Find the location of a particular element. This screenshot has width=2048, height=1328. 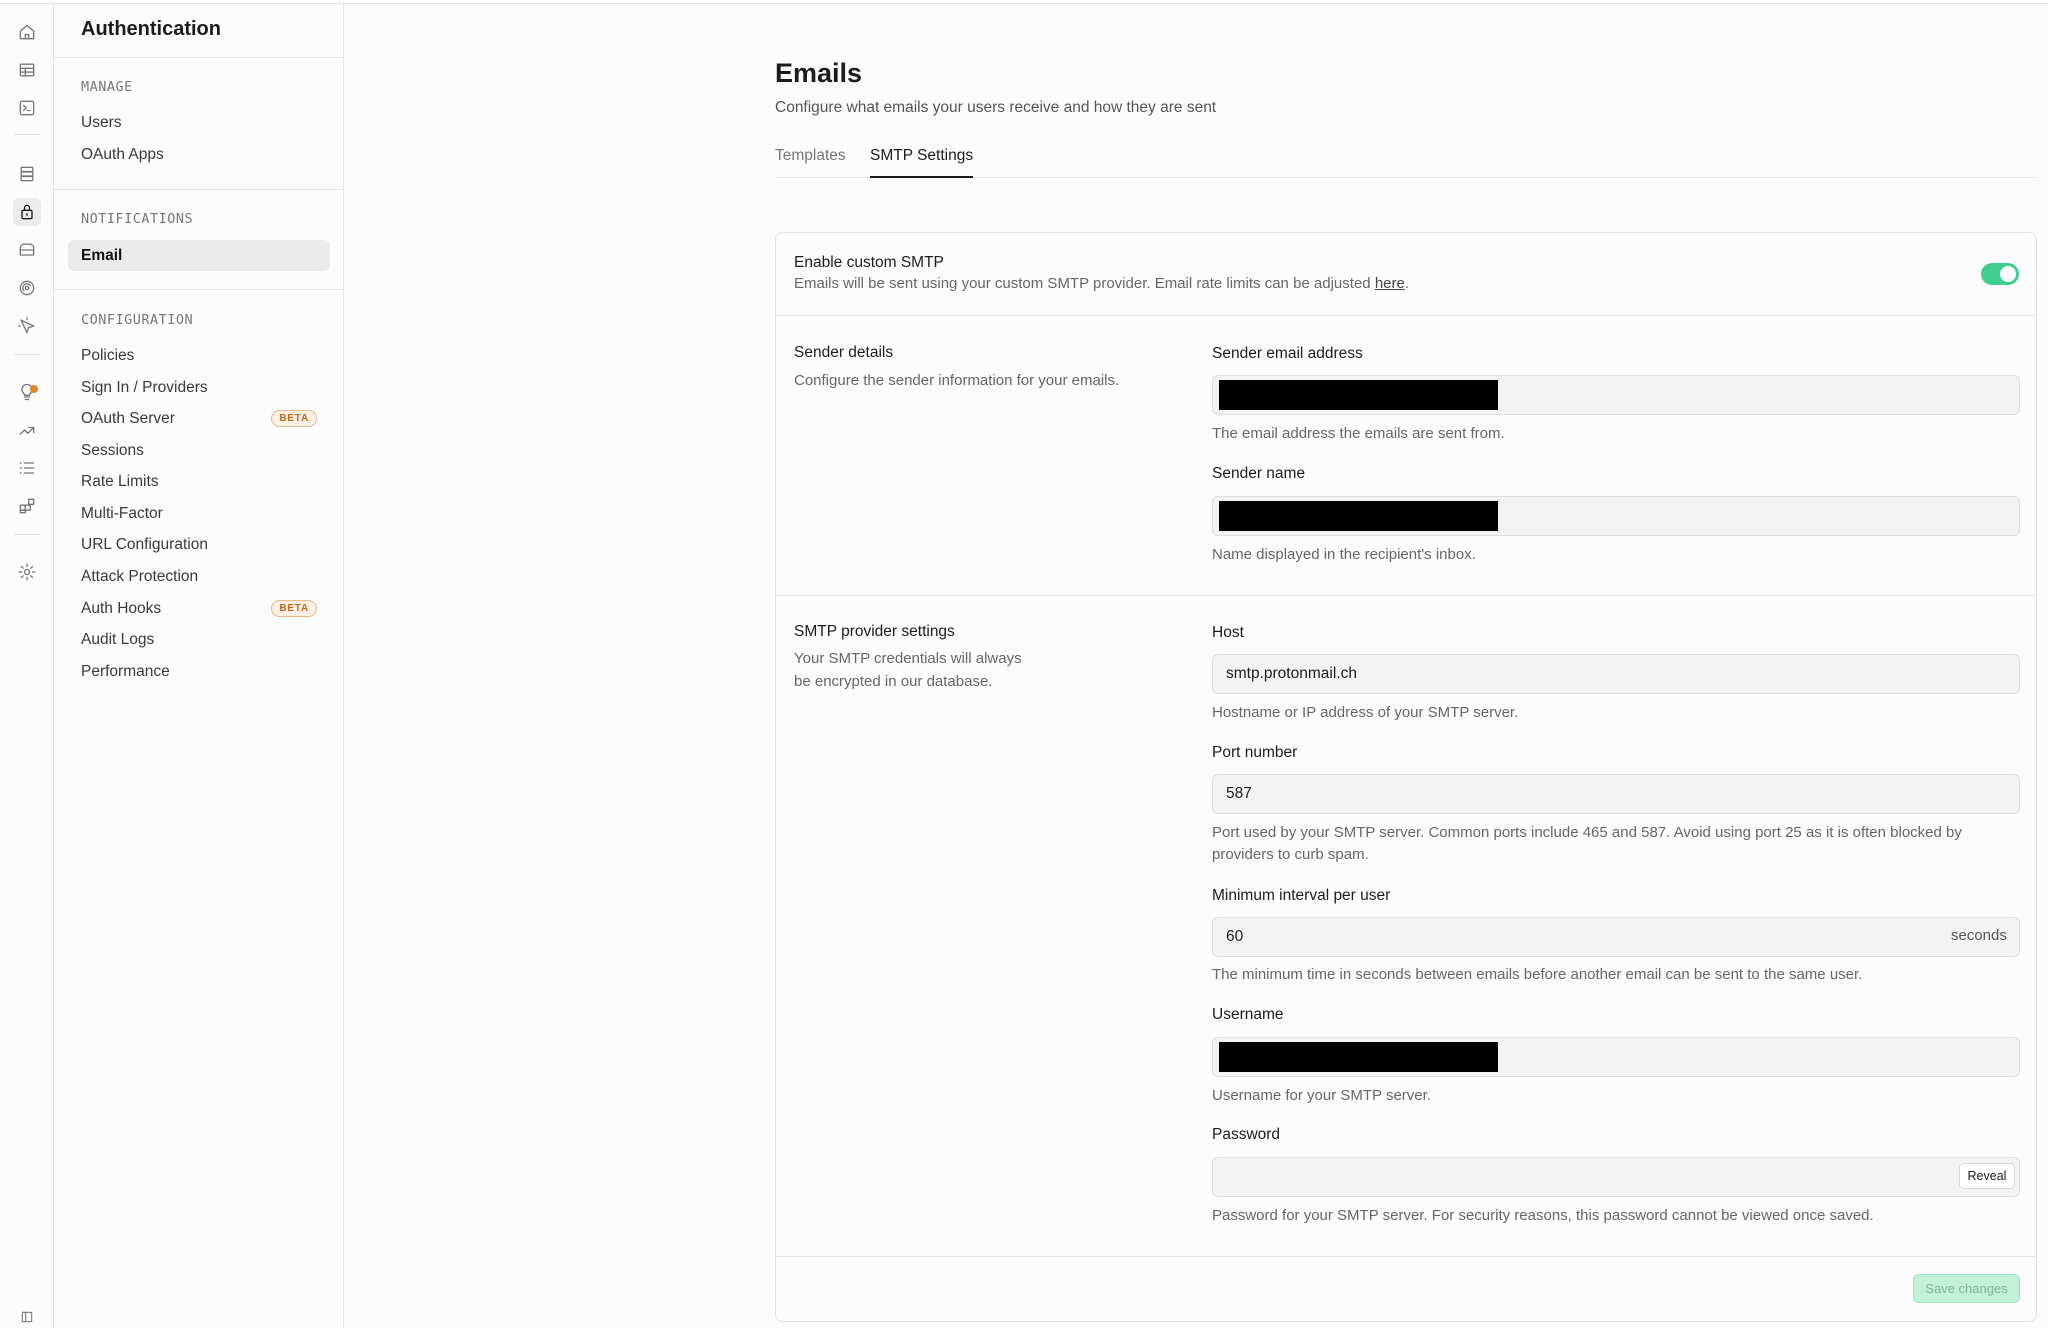

username-help: Username for your SMTP server. is located at coordinates (1321, 1095).